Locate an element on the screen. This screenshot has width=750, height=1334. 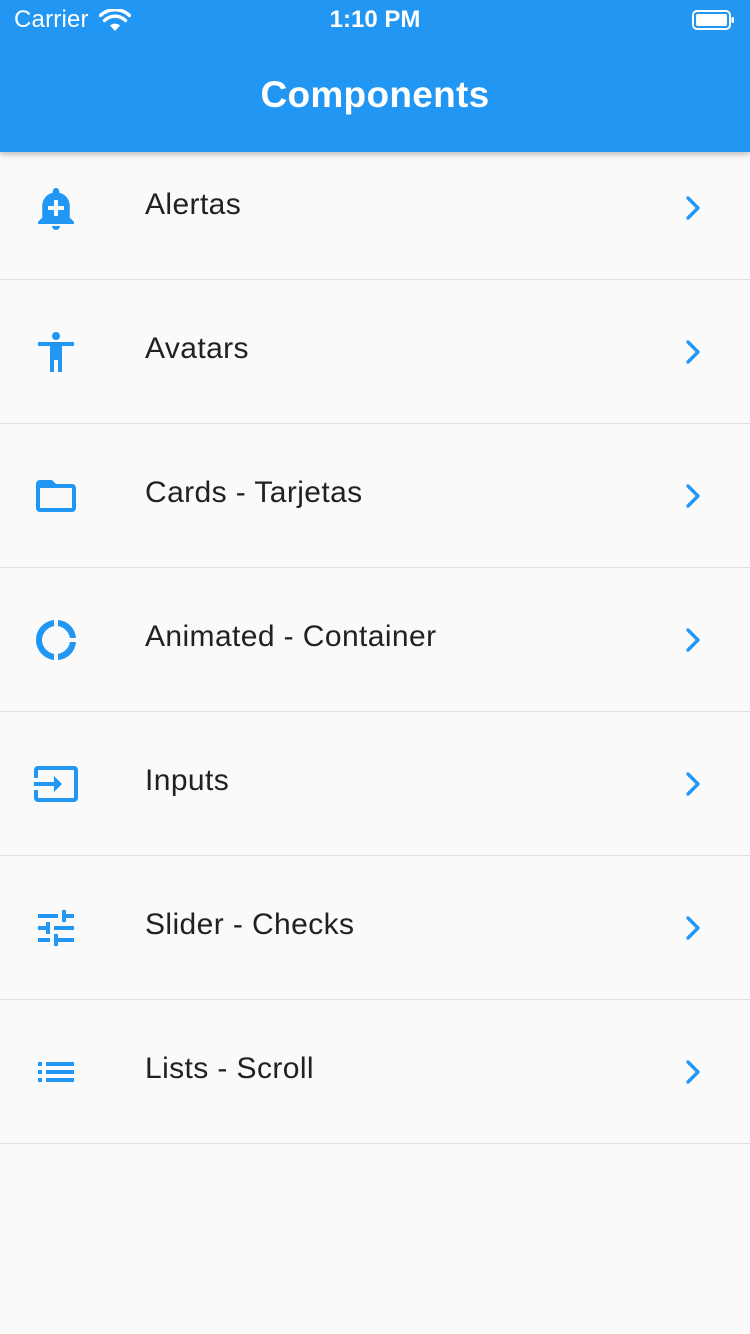
list-item-label: Avatars is located at coordinates (197, 348).